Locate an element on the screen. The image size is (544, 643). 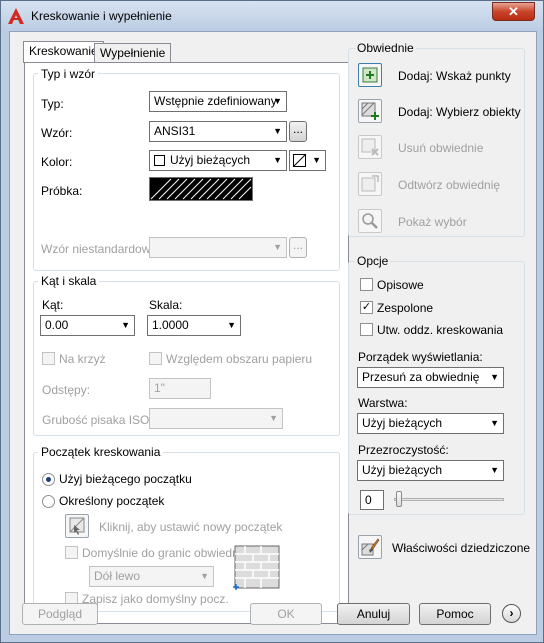
pick-origin-icon is located at coordinates (77, 526).